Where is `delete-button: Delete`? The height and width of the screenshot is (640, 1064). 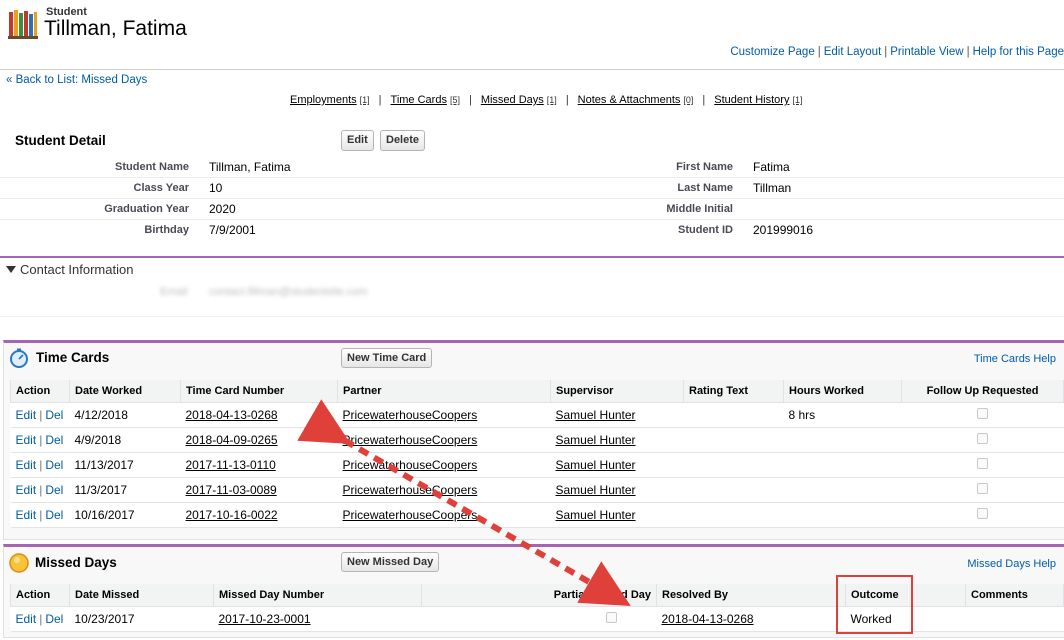
delete-button: Delete is located at coordinates (403, 140).